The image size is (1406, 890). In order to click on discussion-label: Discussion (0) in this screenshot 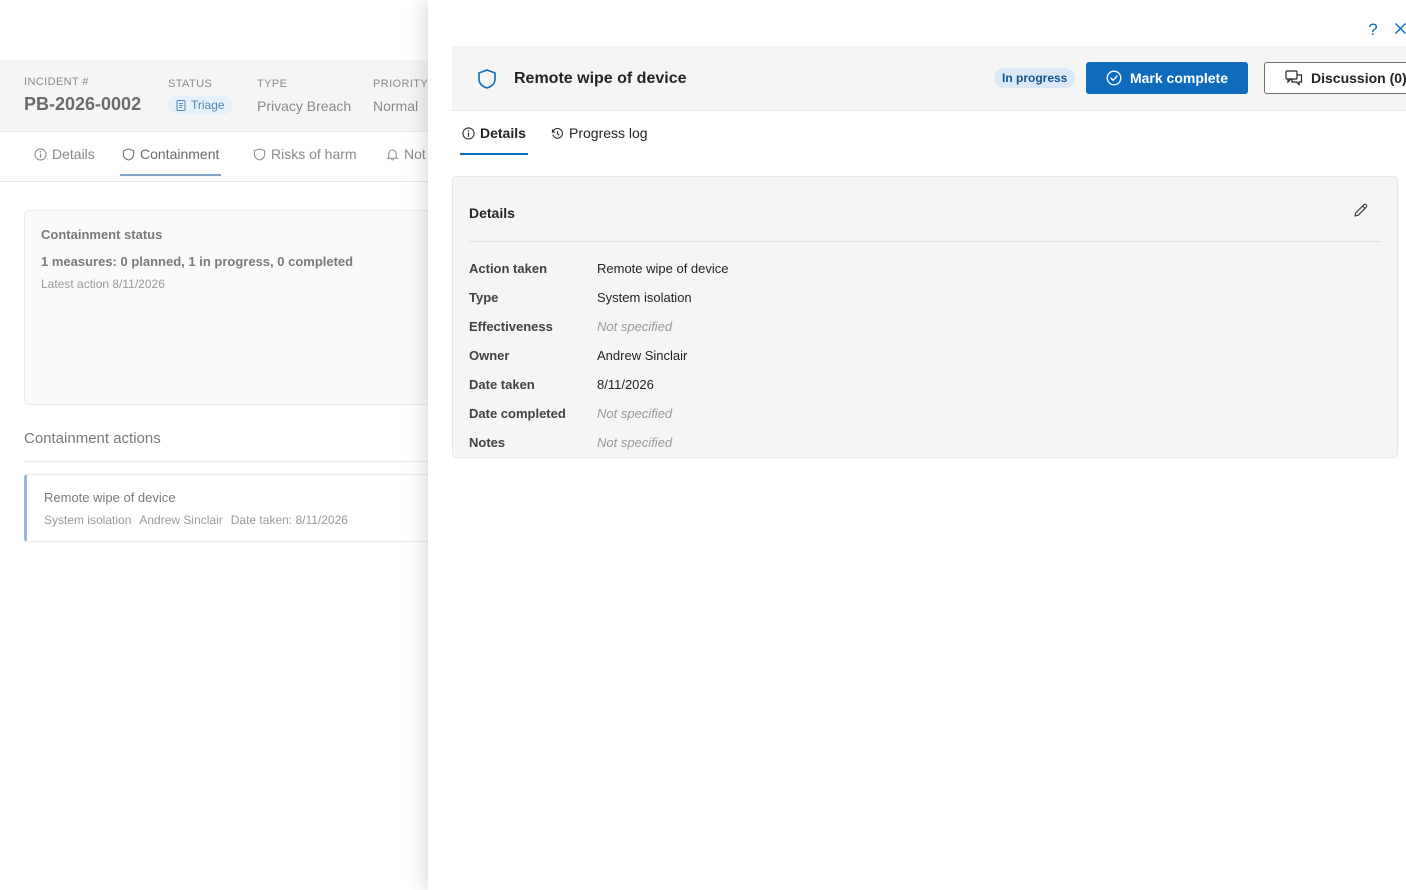, I will do `click(1358, 78)`.